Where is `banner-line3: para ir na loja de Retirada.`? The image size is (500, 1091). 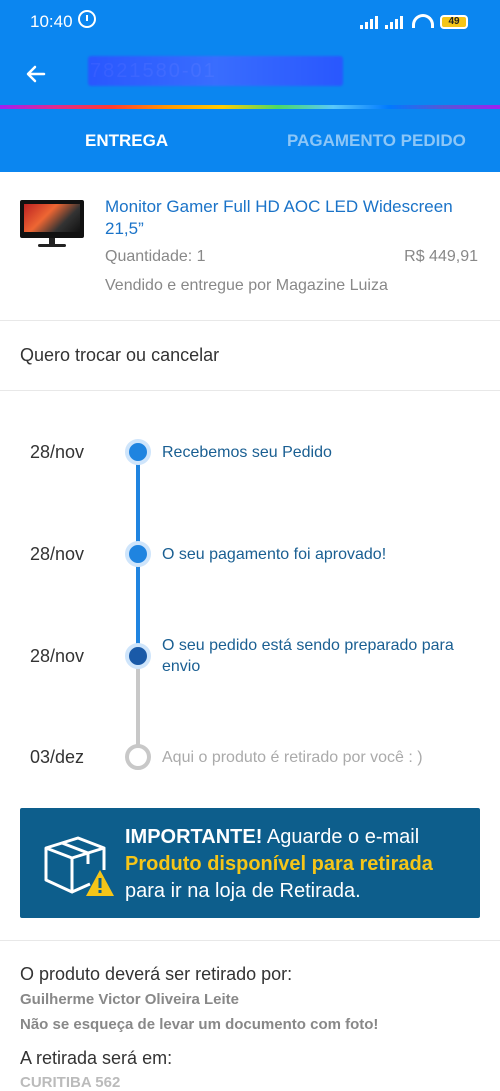
banner-line3: para ir na loja de Retirada. is located at coordinates (243, 891).